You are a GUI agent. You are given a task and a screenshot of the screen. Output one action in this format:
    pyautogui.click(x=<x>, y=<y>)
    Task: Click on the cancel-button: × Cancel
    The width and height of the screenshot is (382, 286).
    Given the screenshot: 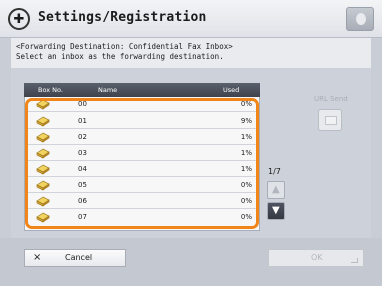 What is the action you would take?
    pyautogui.click(x=75, y=258)
    